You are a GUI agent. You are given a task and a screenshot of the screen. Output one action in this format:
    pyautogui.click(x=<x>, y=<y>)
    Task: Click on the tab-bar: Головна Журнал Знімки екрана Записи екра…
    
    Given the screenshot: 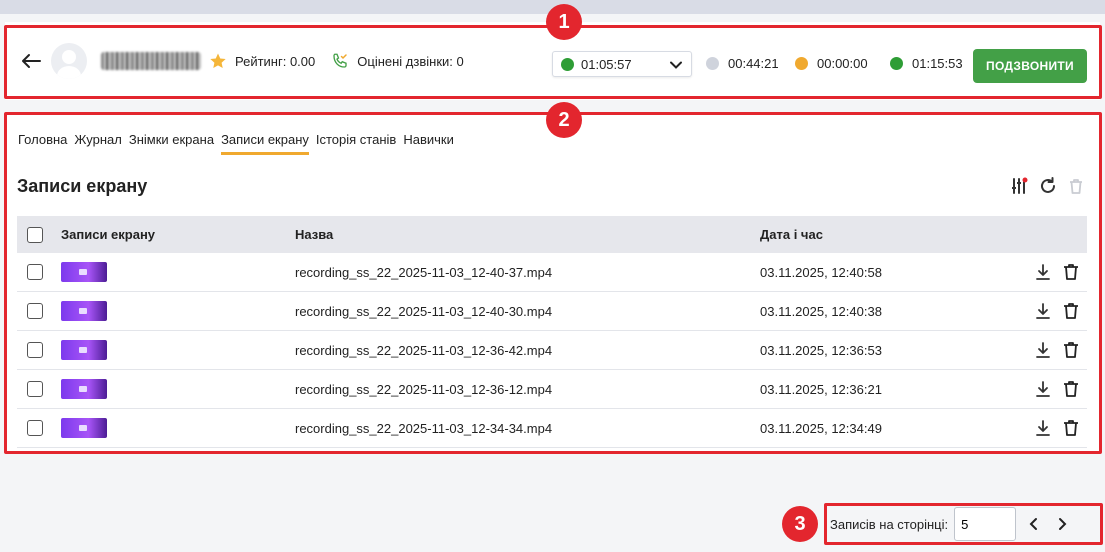 What is the action you would take?
    pyautogui.click(x=239, y=143)
    